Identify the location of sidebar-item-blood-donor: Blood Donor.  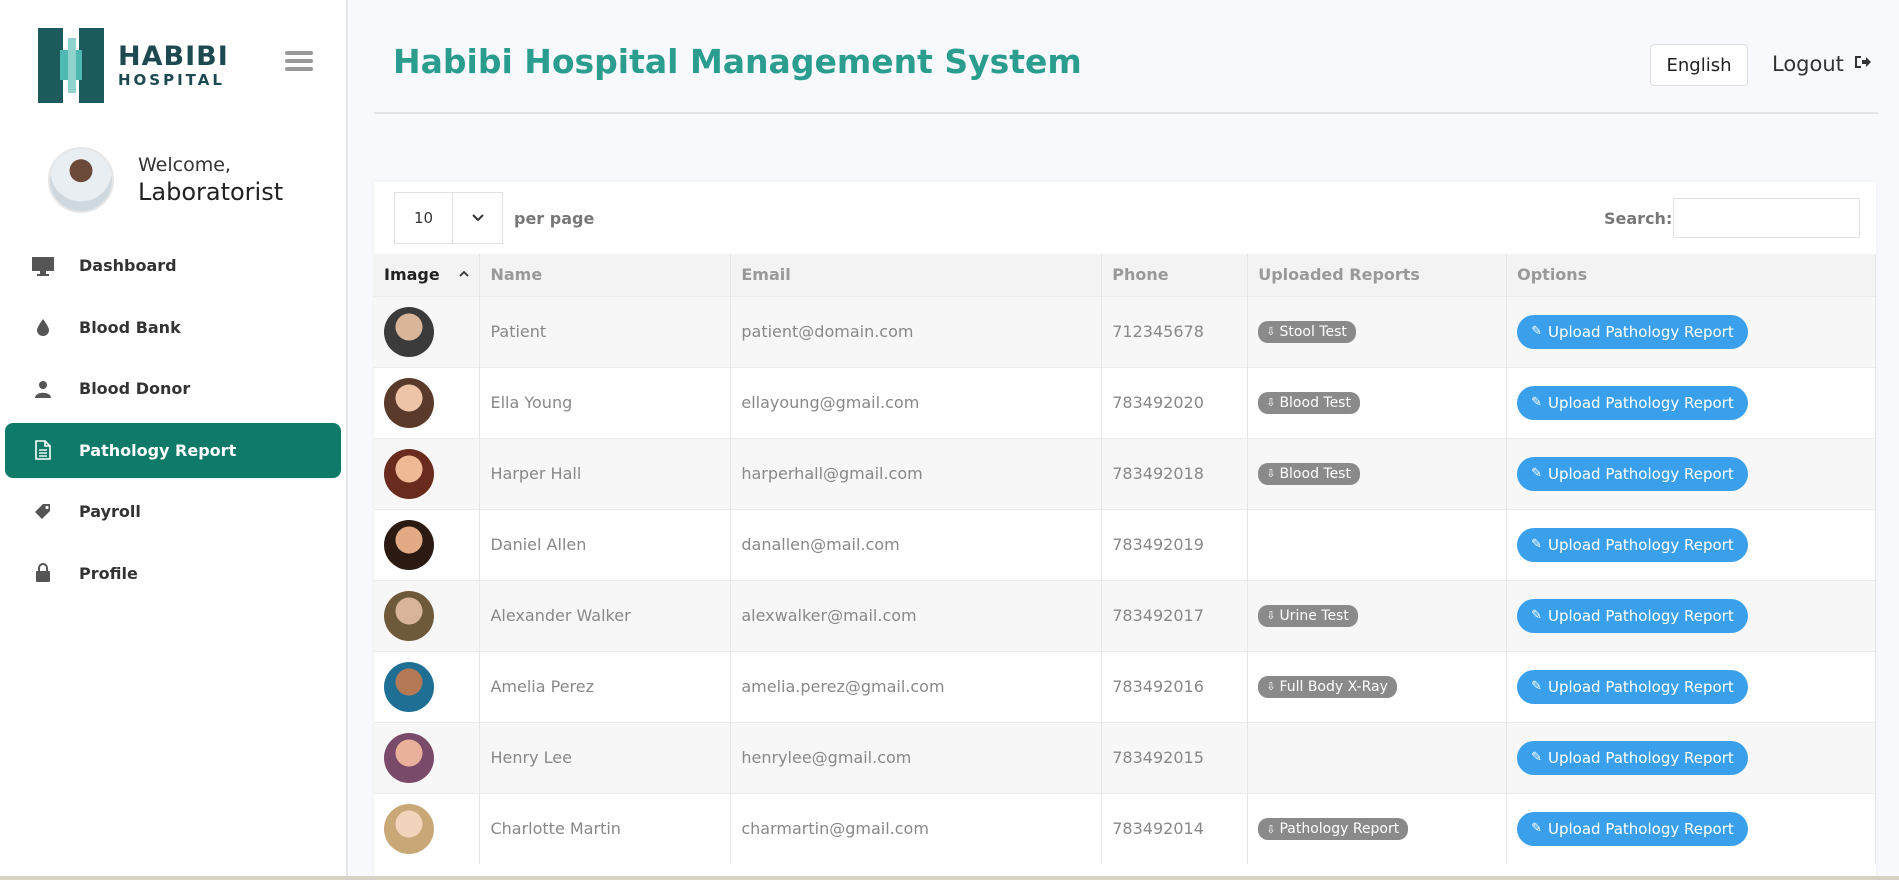
(173, 388).